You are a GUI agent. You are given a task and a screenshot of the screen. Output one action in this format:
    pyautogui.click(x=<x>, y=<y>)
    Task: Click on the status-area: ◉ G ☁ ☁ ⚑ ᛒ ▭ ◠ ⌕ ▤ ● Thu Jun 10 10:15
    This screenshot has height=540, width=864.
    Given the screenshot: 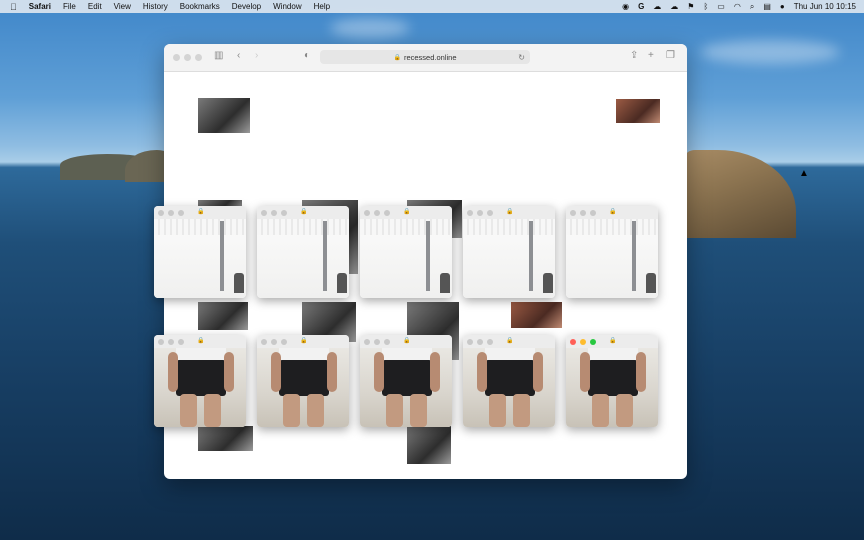 What is the action you would take?
    pyautogui.click(x=734, y=6)
    